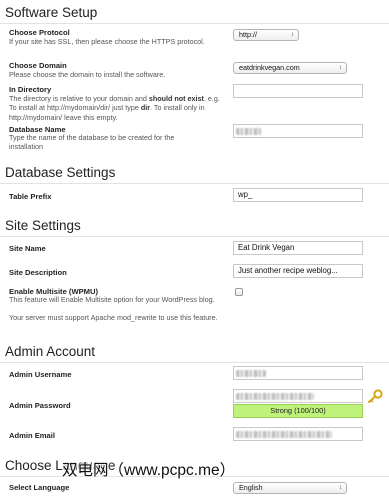 The width and height of the screenshot is (389, 500). Describe the element at coordinates (298, 91) in the screenshot. I see `directory-input` at that location.